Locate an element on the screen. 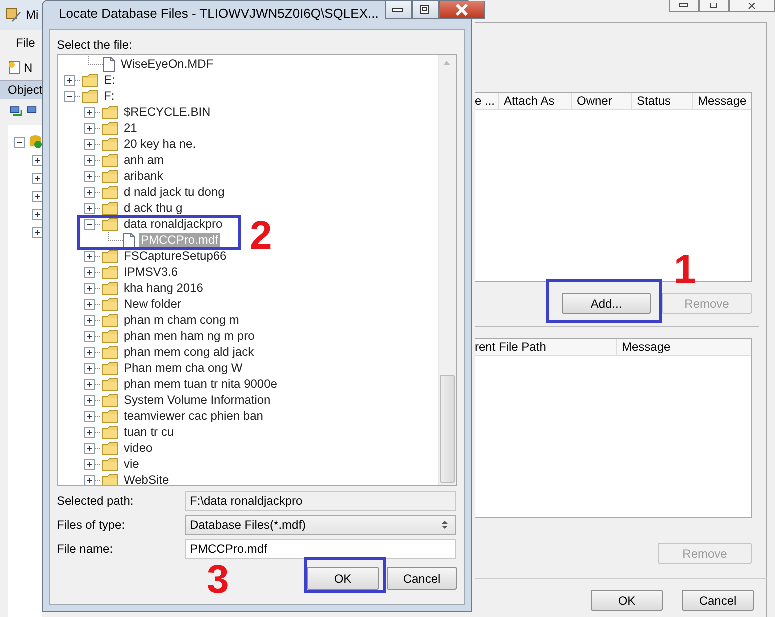 The width and height of the screenshot is (775, 617). file-name-field: PMCCPro.mdf is located at coordinates (320, 549).